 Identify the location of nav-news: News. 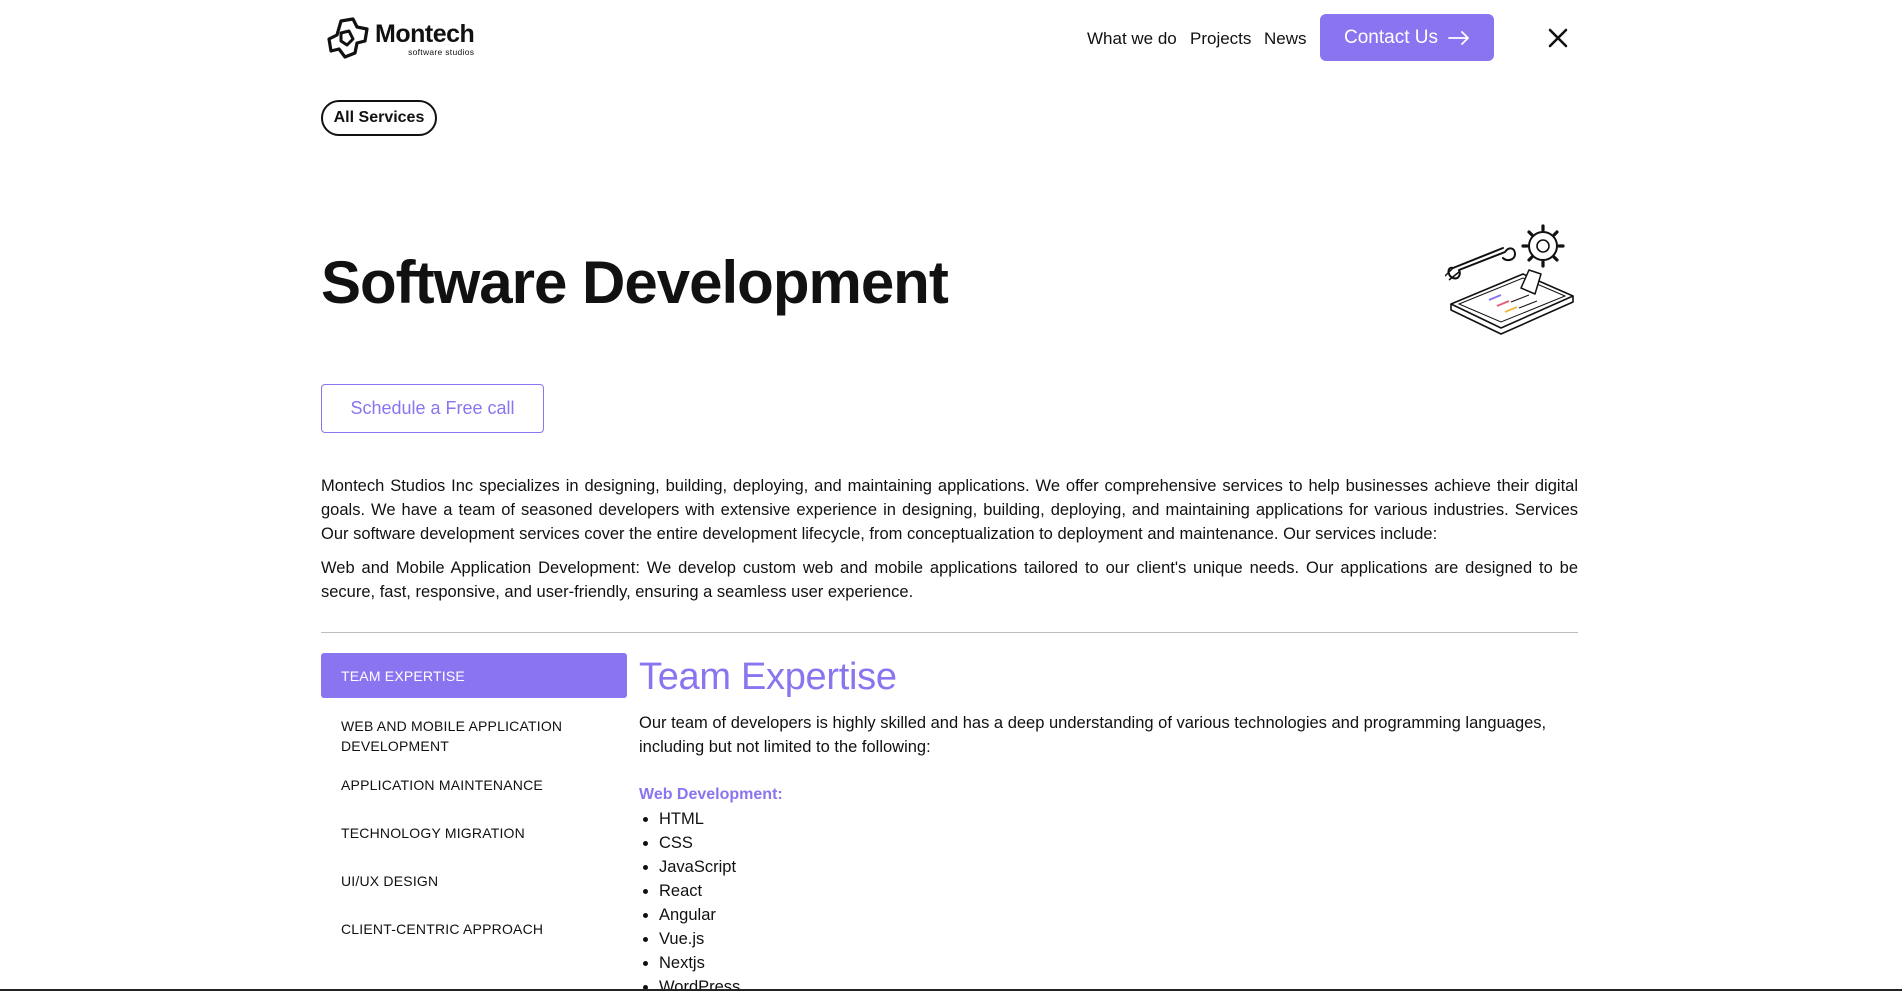
(1285, 39).